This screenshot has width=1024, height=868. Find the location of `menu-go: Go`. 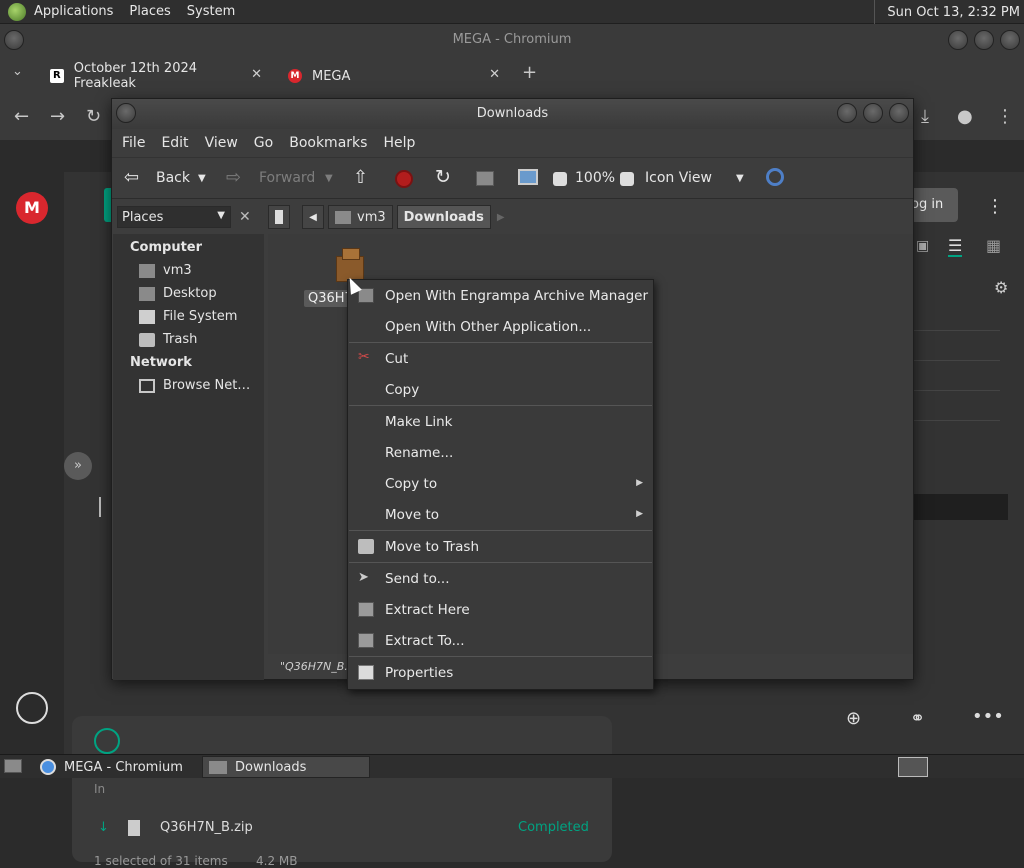

menu-go: Go is located at coordinates (263, 143).